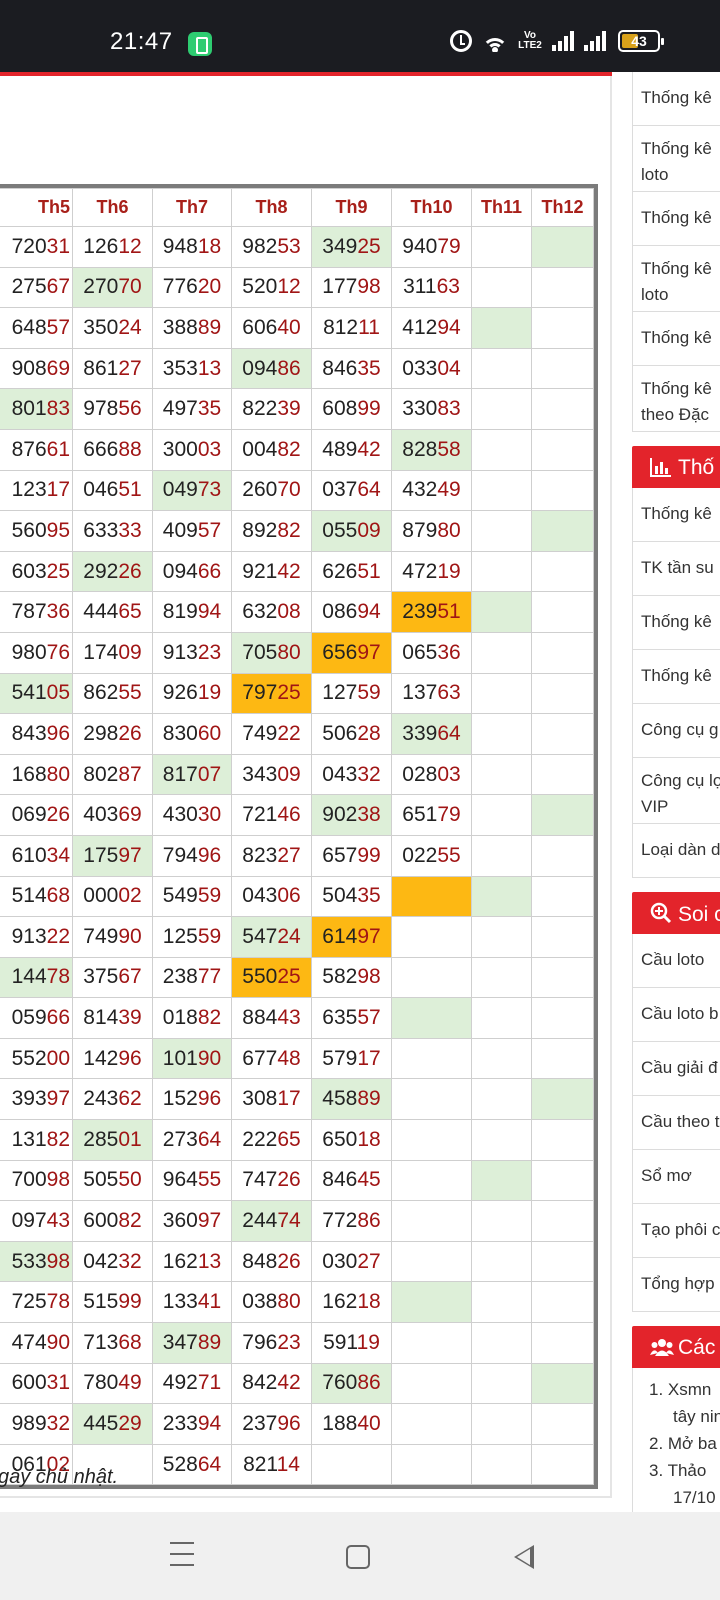 This screenshot has height=1600, width=720. What do you see at coordinates (36, 1302) in the screenshot?
I see `result-cell: 72578` at bounding box center [36, 1302].